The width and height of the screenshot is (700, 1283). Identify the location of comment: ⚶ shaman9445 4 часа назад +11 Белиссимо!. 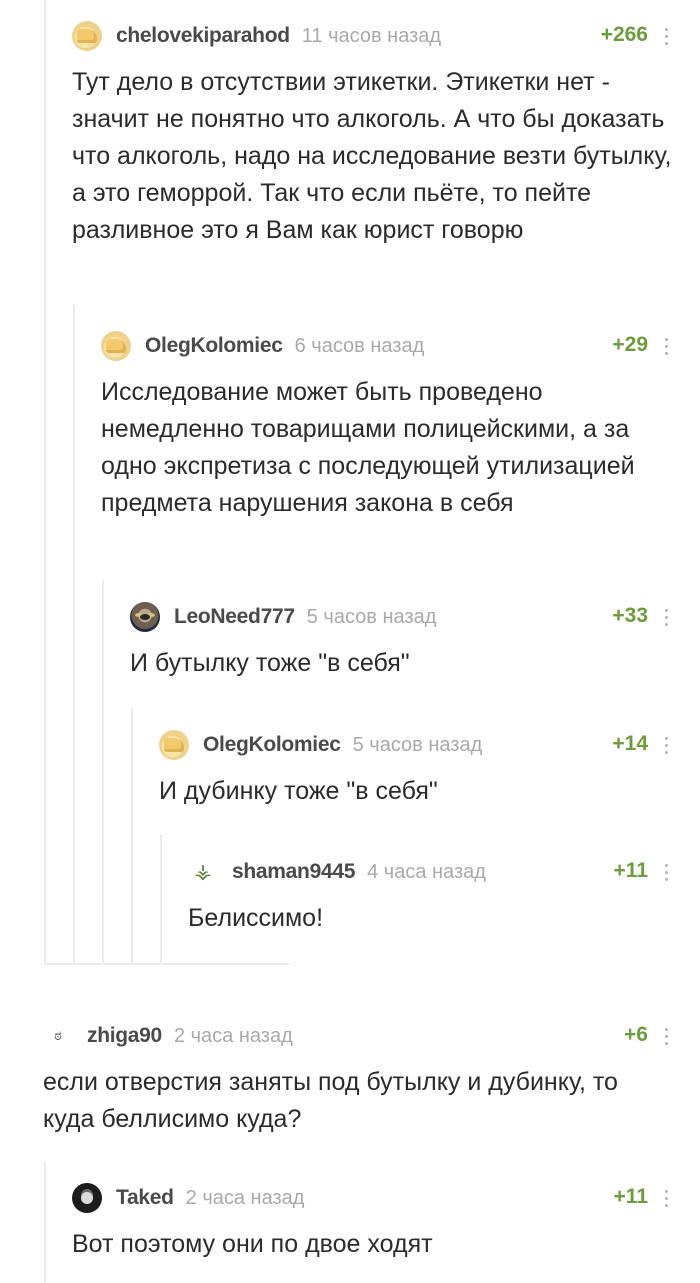
(430, 896).